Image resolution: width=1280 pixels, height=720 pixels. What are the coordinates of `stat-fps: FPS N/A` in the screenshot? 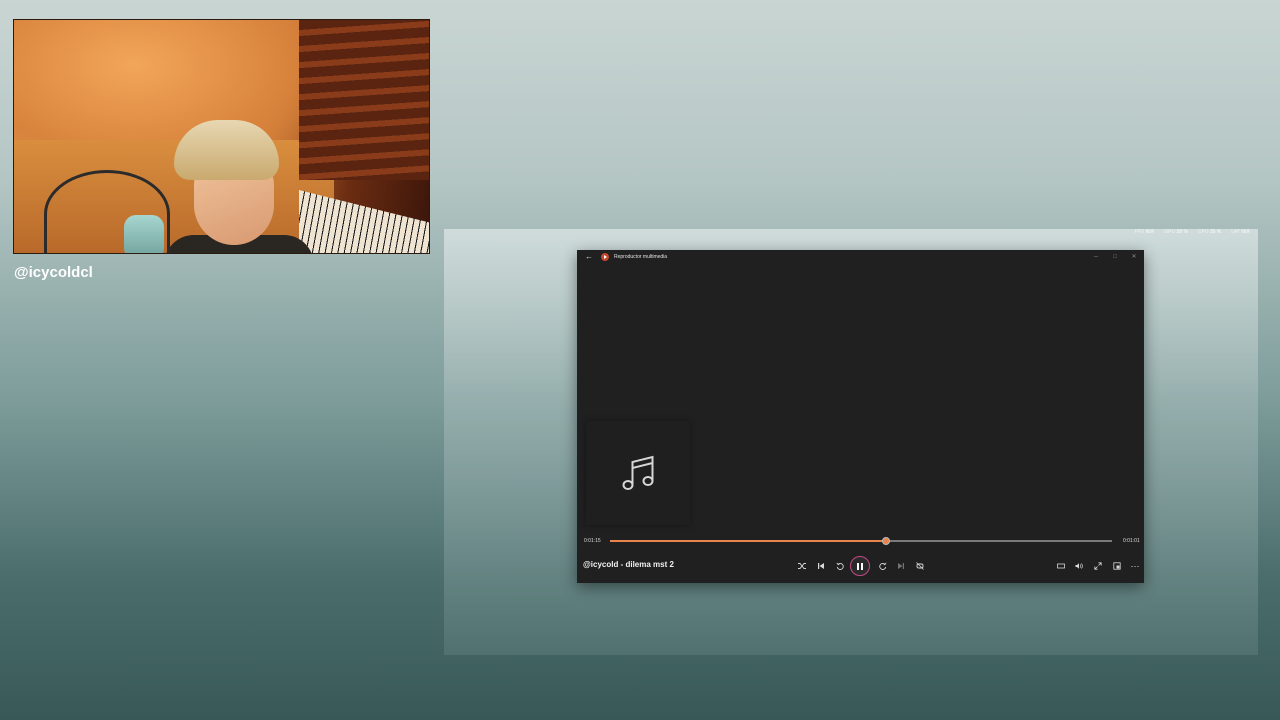 It's located at (1144, 232).